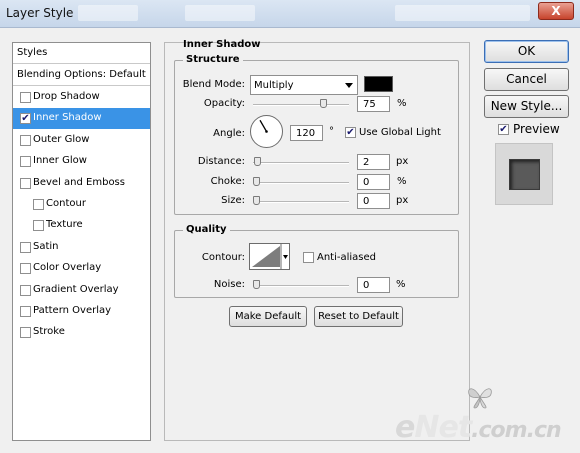  What do you see at coordinates (233, 200) in the screenshot?
I see `size-label: Size:` at bounding box center [233, 200].